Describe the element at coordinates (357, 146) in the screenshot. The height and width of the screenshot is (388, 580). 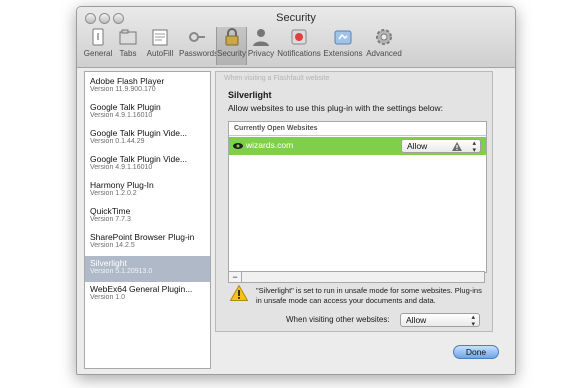
I see `table-row: wizards.com Allow ▴ ▾` at that location.